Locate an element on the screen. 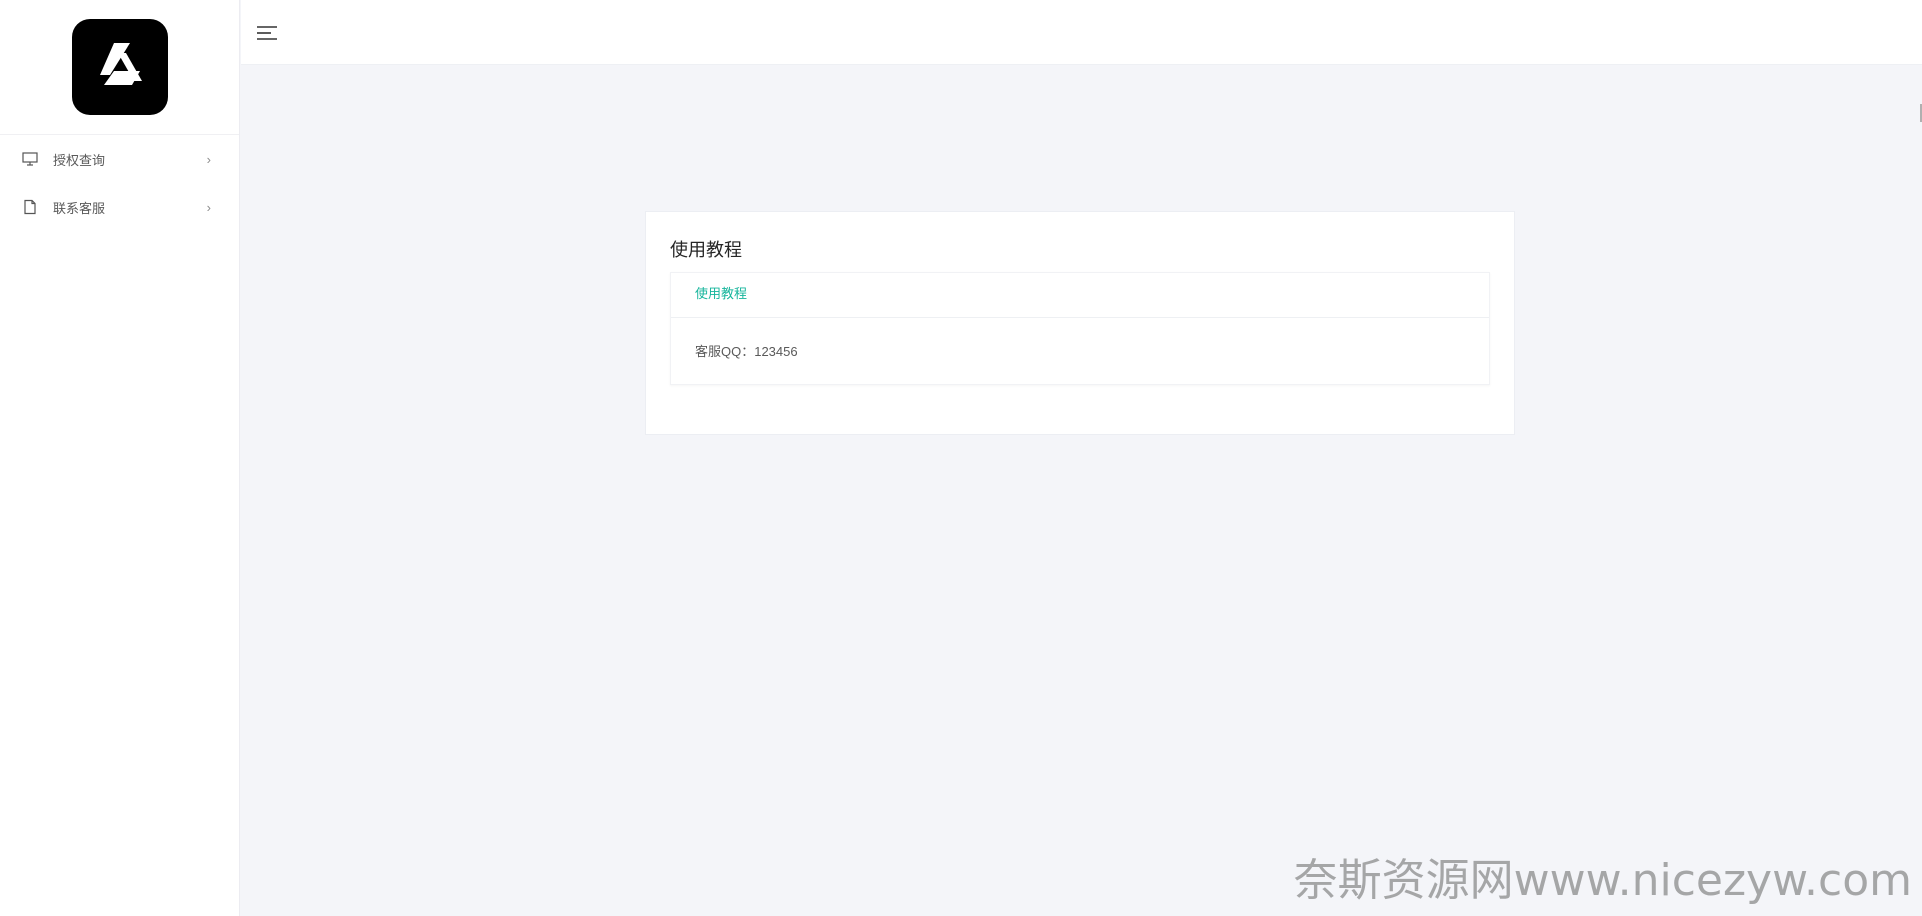  card-title: 使用教程 is located at coordinates (706, 250).